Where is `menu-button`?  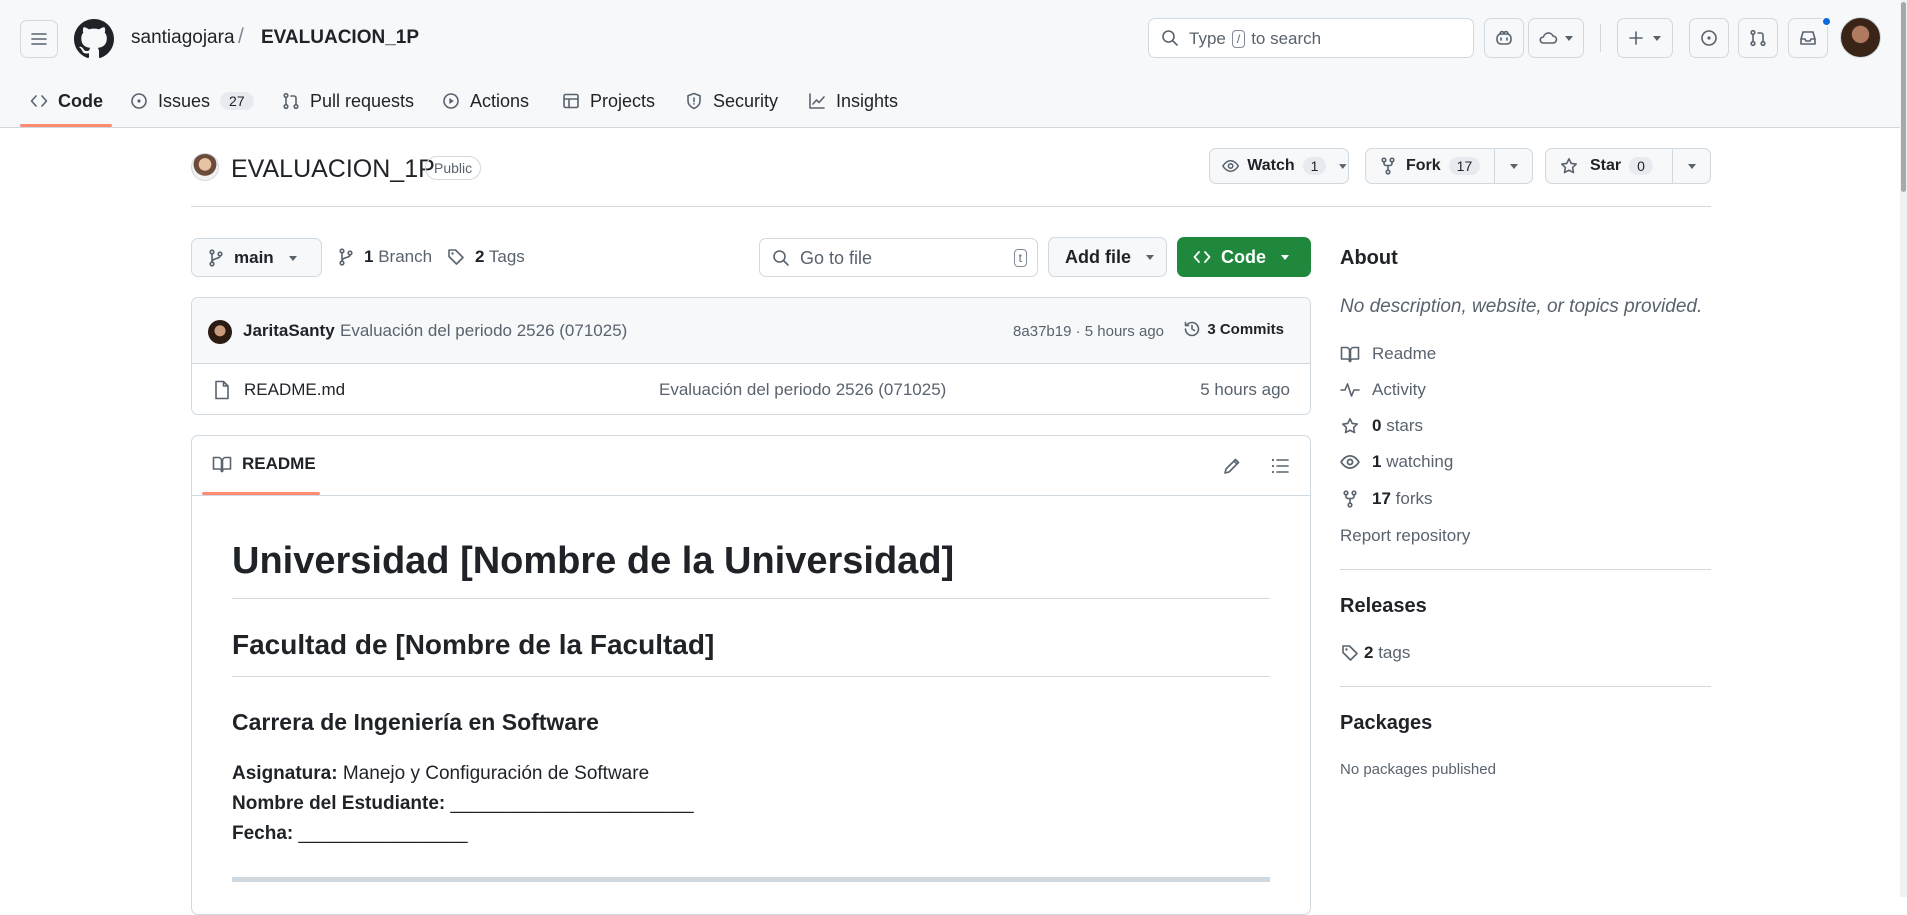
menu-button is located at coordinates (39, 39).